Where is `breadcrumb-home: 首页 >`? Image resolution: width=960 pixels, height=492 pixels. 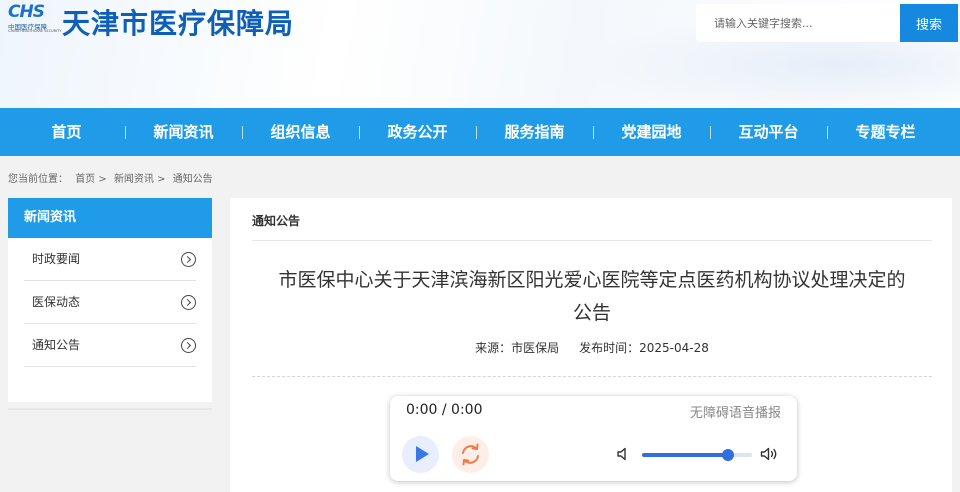
breadcrumb-home: 首页 > is located at coordinates (91, 179).